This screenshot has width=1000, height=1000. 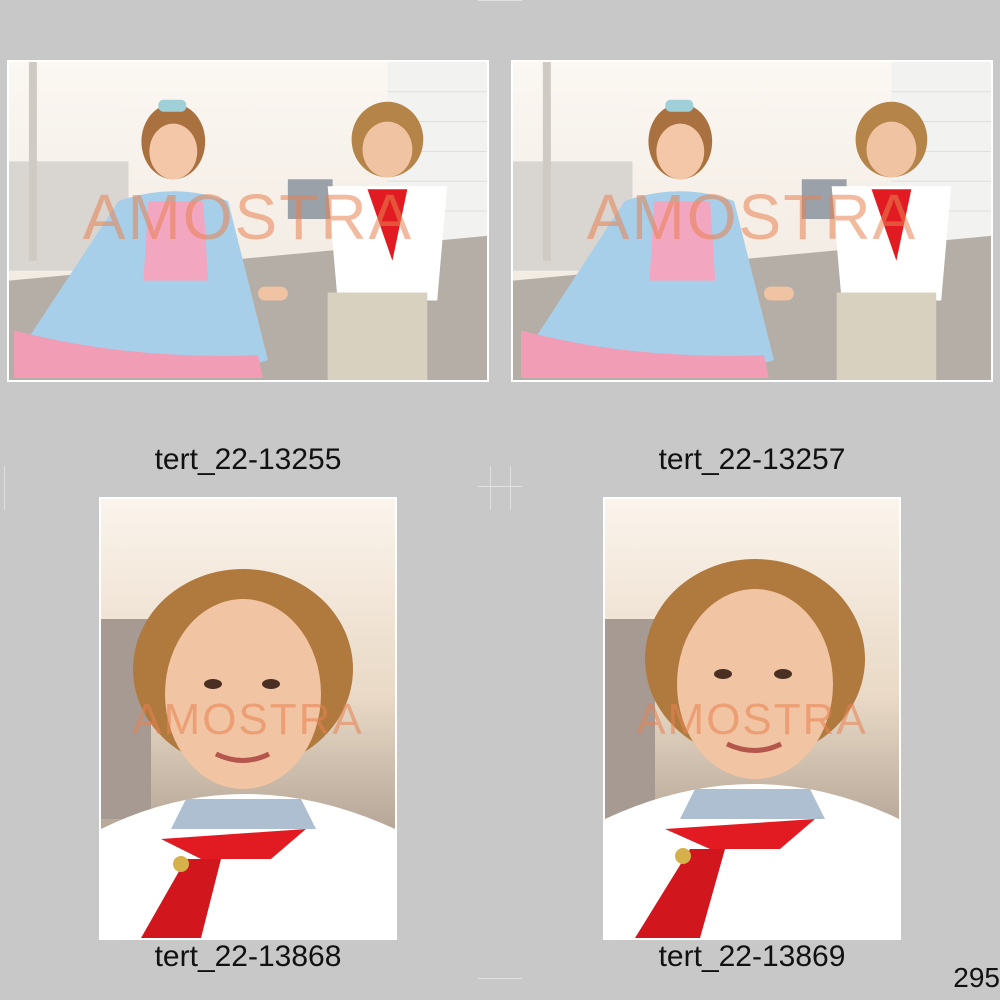 I want to click on photo-caption: tert_22-13868, so click(x=248, y=956).